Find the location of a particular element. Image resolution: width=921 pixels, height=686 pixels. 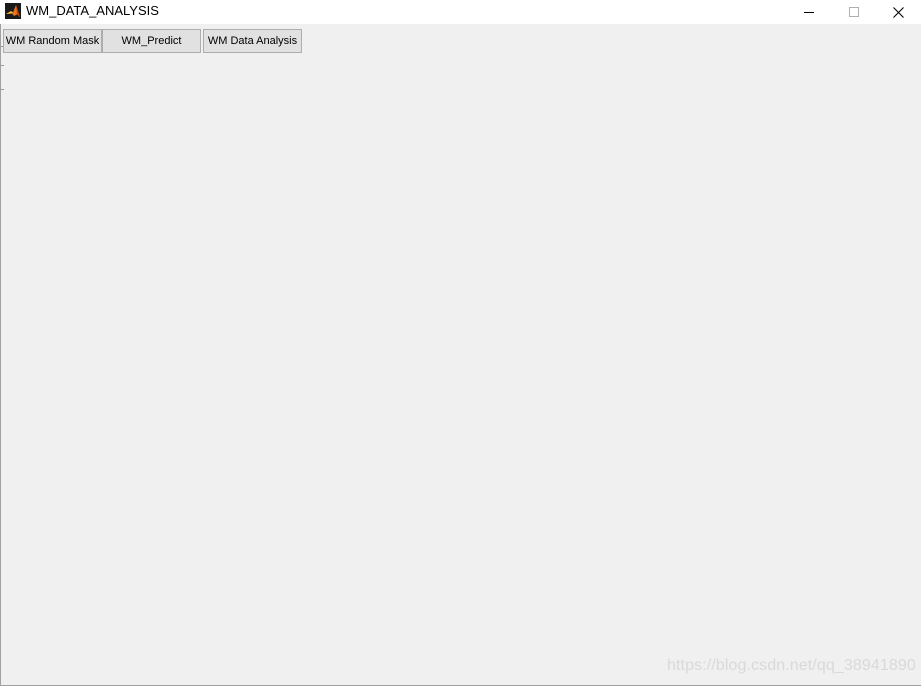

wm-random-mask-button: WM Random Mask is located at coordinates (52, 41).